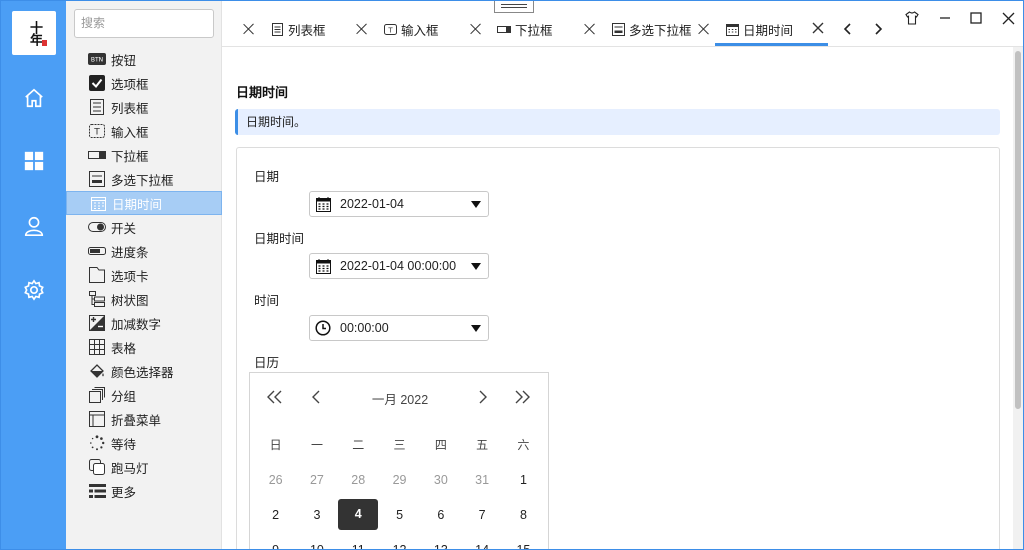  I want to click on calendar-day: 28, so click(358, 480).